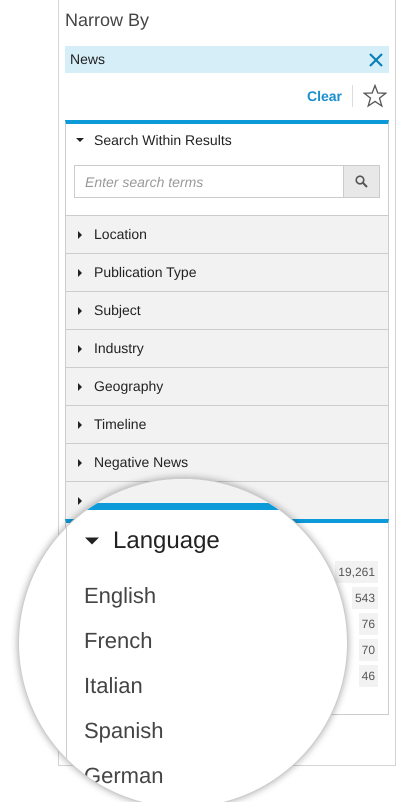 The image size is (401, 802). Describe the element at coordinates (368, 650) in the screenshot. I see `count-badge: 70` at that location.